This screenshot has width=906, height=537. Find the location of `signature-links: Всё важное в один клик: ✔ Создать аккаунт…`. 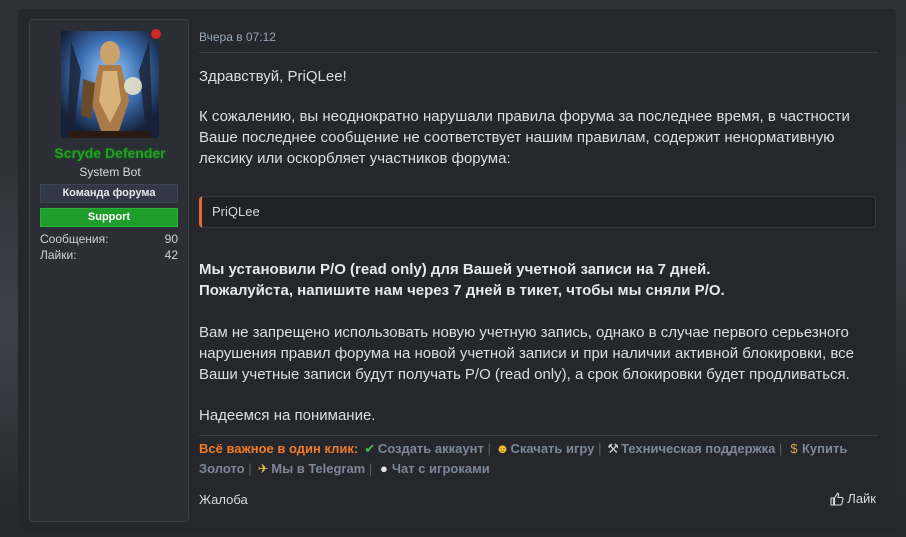

signature-links: Всё важное в один клик: ✔ Создать аккаунт… is located at coordinates (539, 459).